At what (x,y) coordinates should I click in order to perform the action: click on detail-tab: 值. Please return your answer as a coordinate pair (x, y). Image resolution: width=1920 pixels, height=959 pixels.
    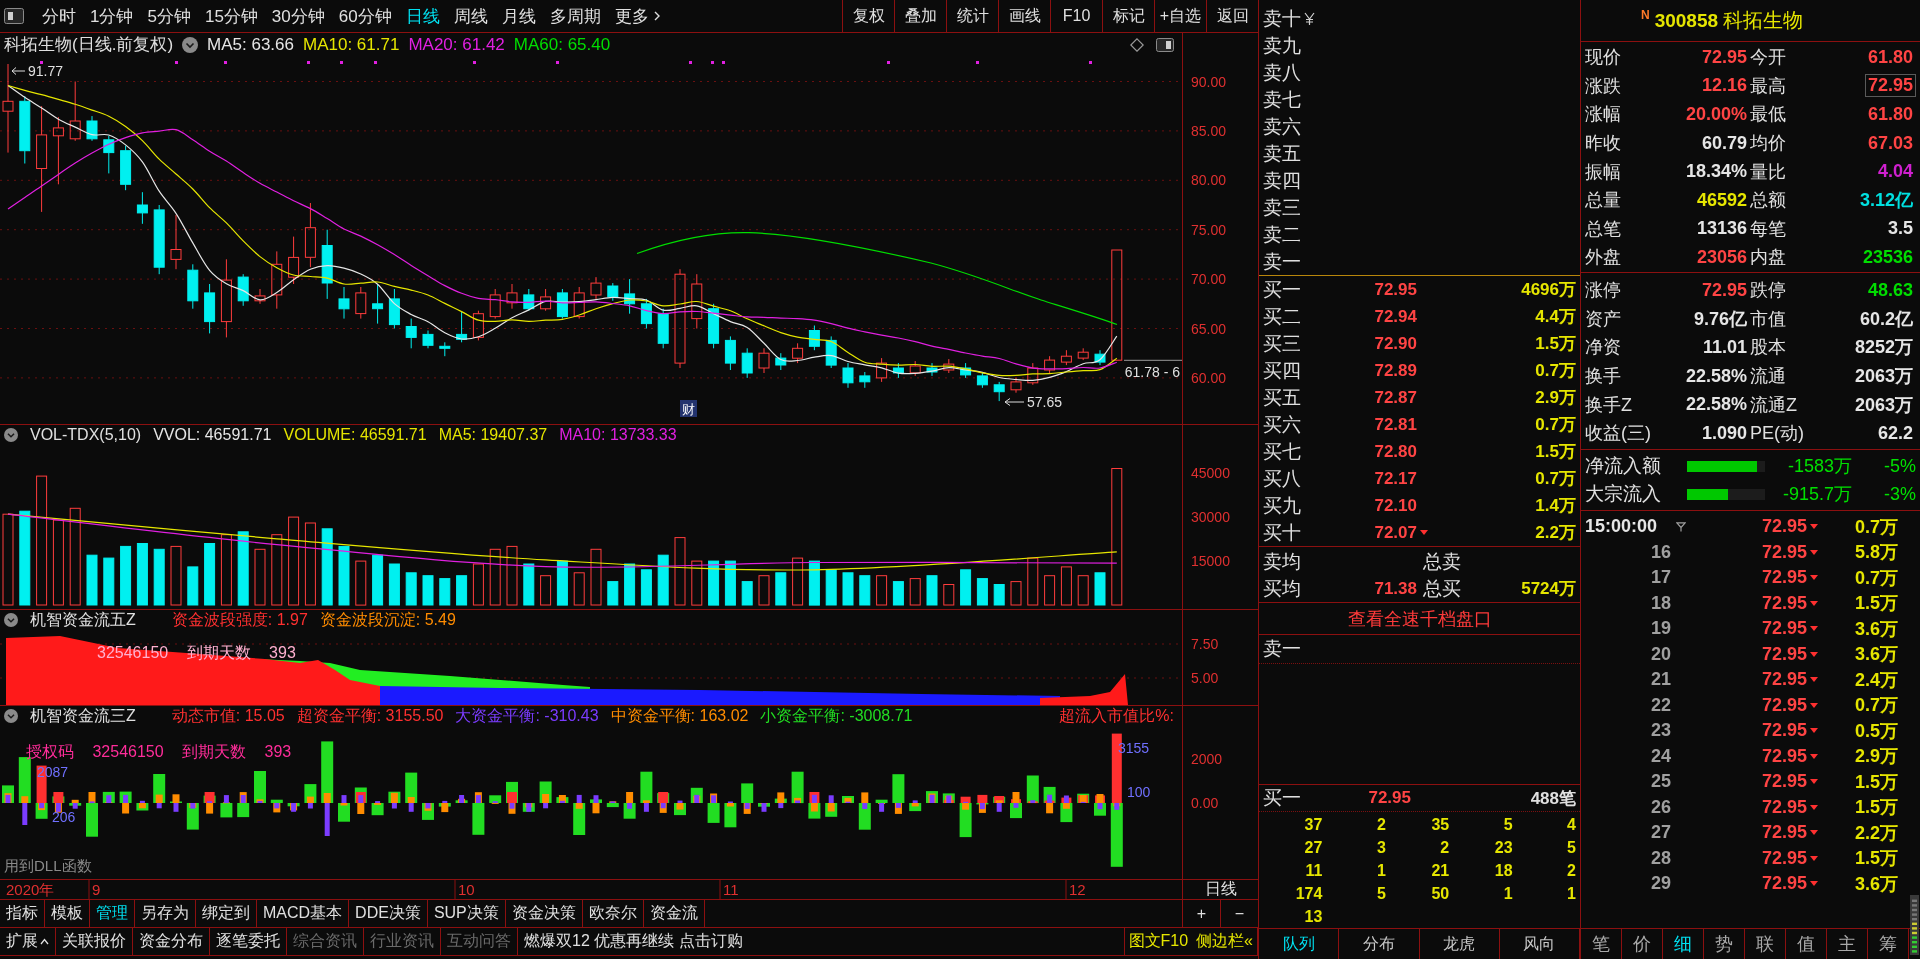
    Looking at the image, I should click on (1806, 944).